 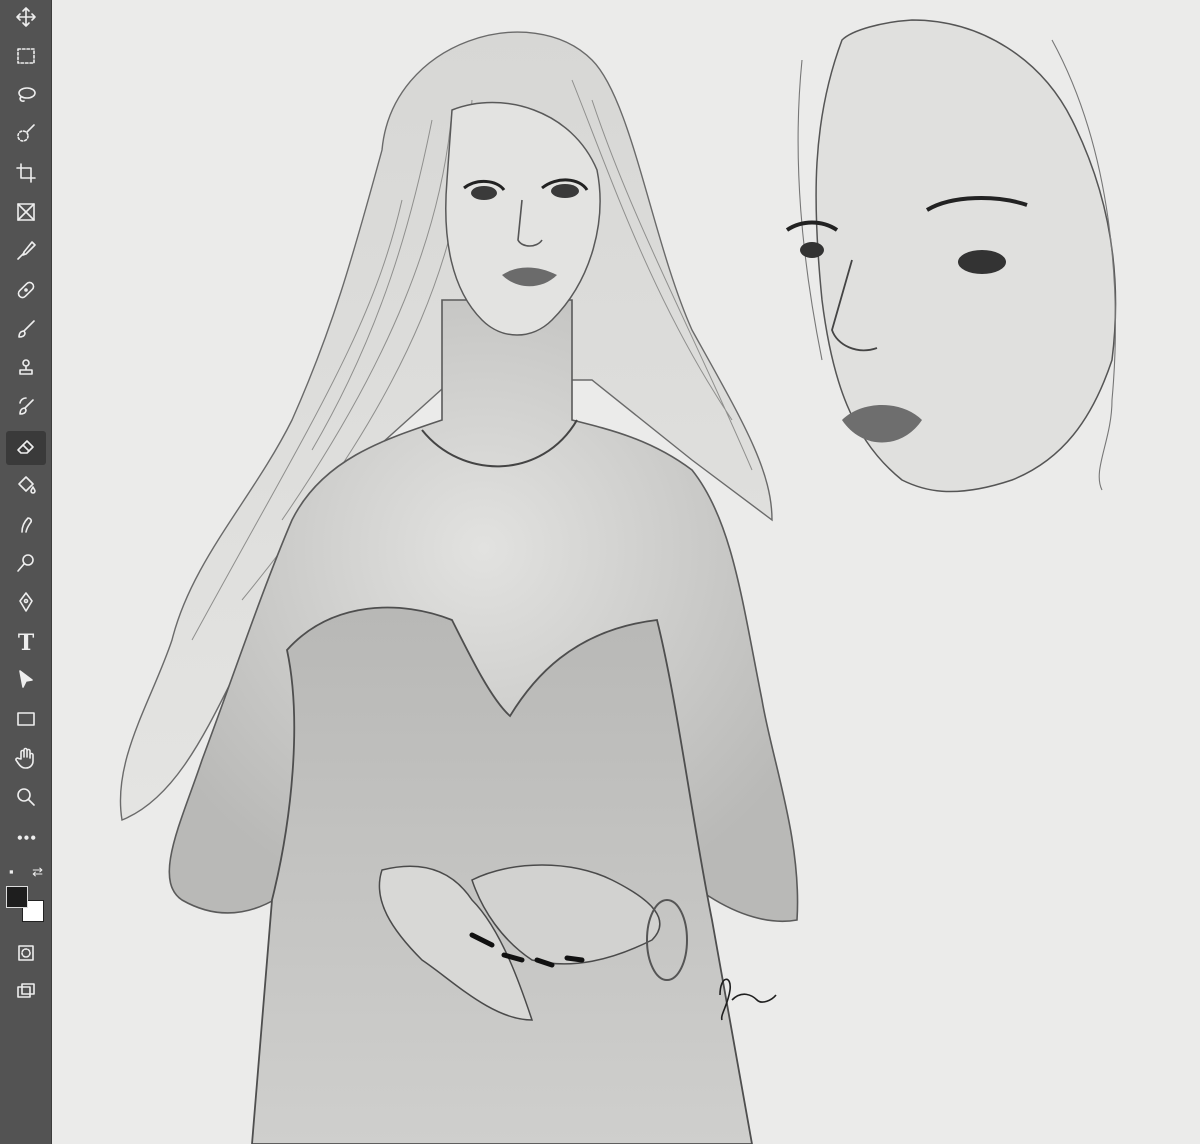 I want to click on tools-panel: T ••• ▪ ⇄, so click(x=26, y=572).